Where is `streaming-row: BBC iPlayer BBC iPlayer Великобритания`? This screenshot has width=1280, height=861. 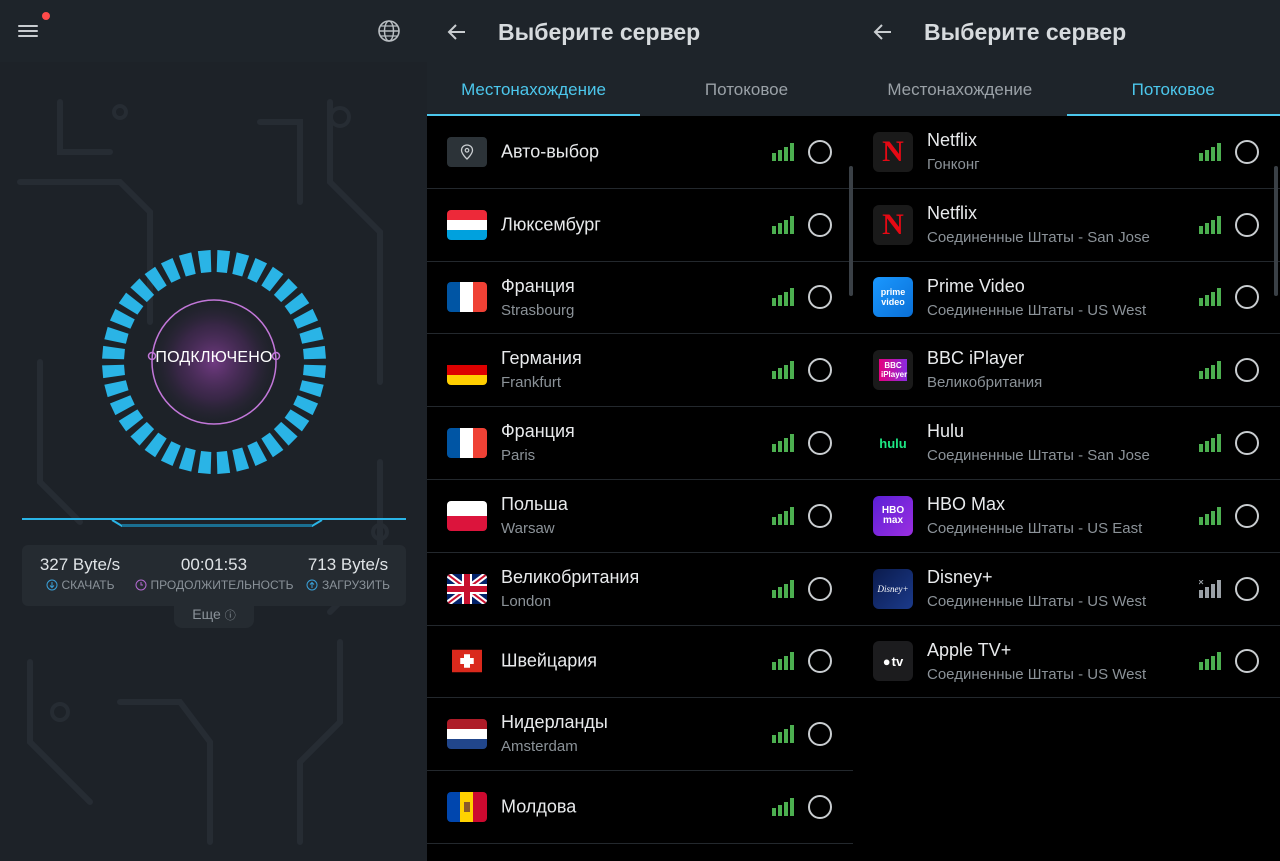 streaming-row: BBC iPlayer BBC iPlayer Великобритания is located at coordinates (1066, 371).